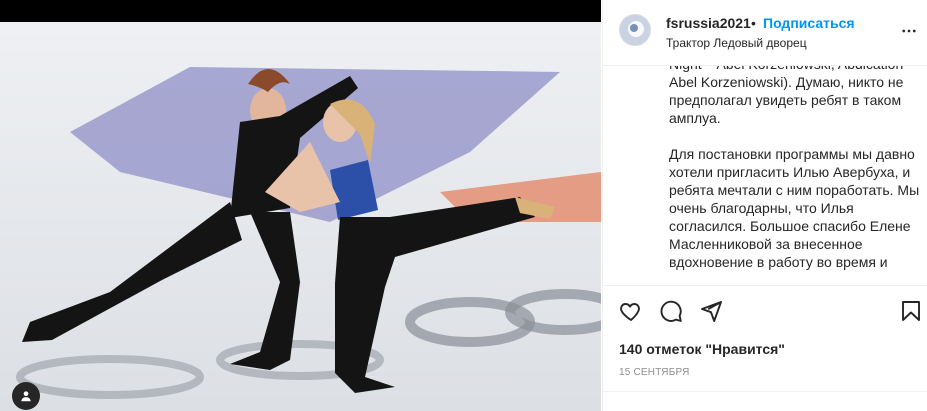 This screenshot has height=411, width=927. I want to click on likes-count: 140 отметок "Нравится", so click(702, 349).